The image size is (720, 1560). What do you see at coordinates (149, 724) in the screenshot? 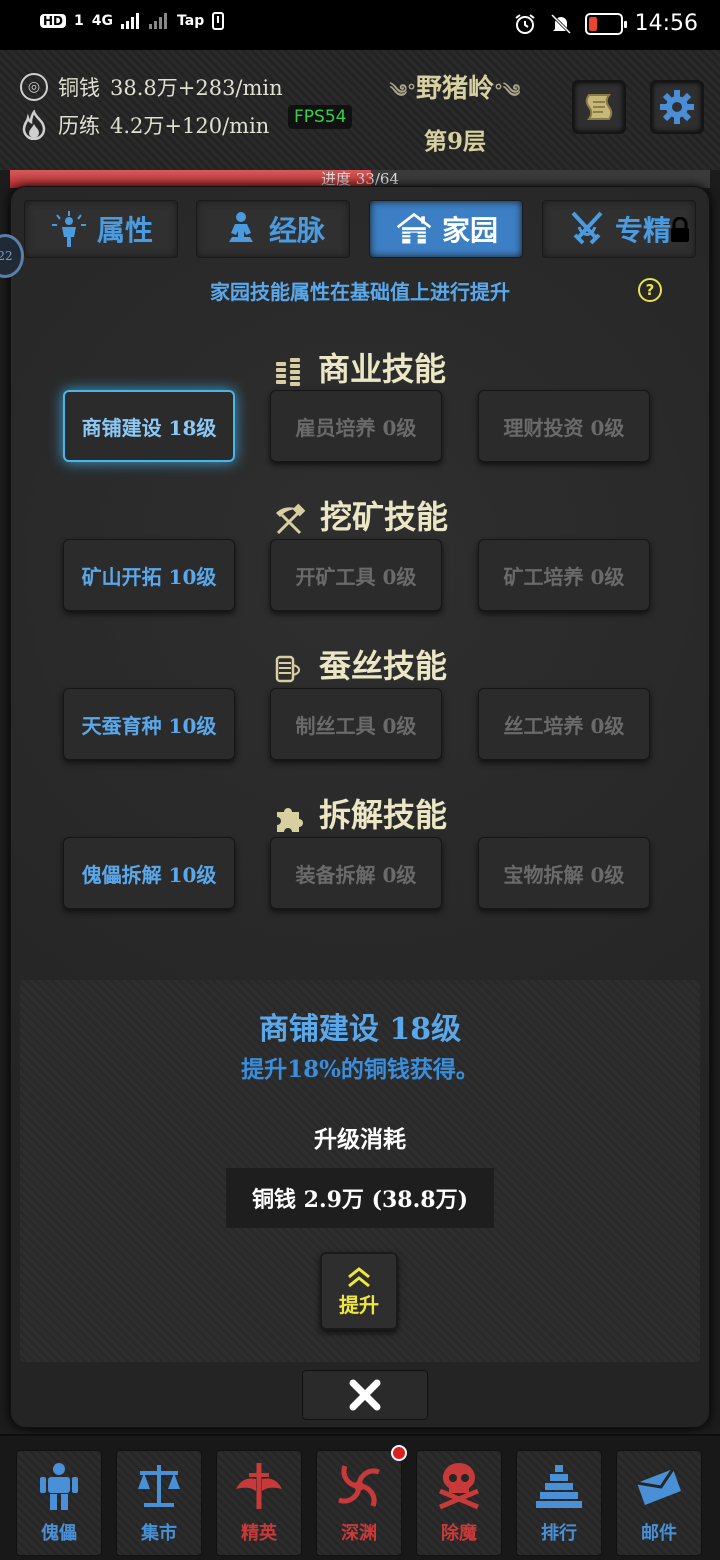
I see `skill-silkworm-breeding: 天蚕育种 10级` at bounding box center [149, 724].